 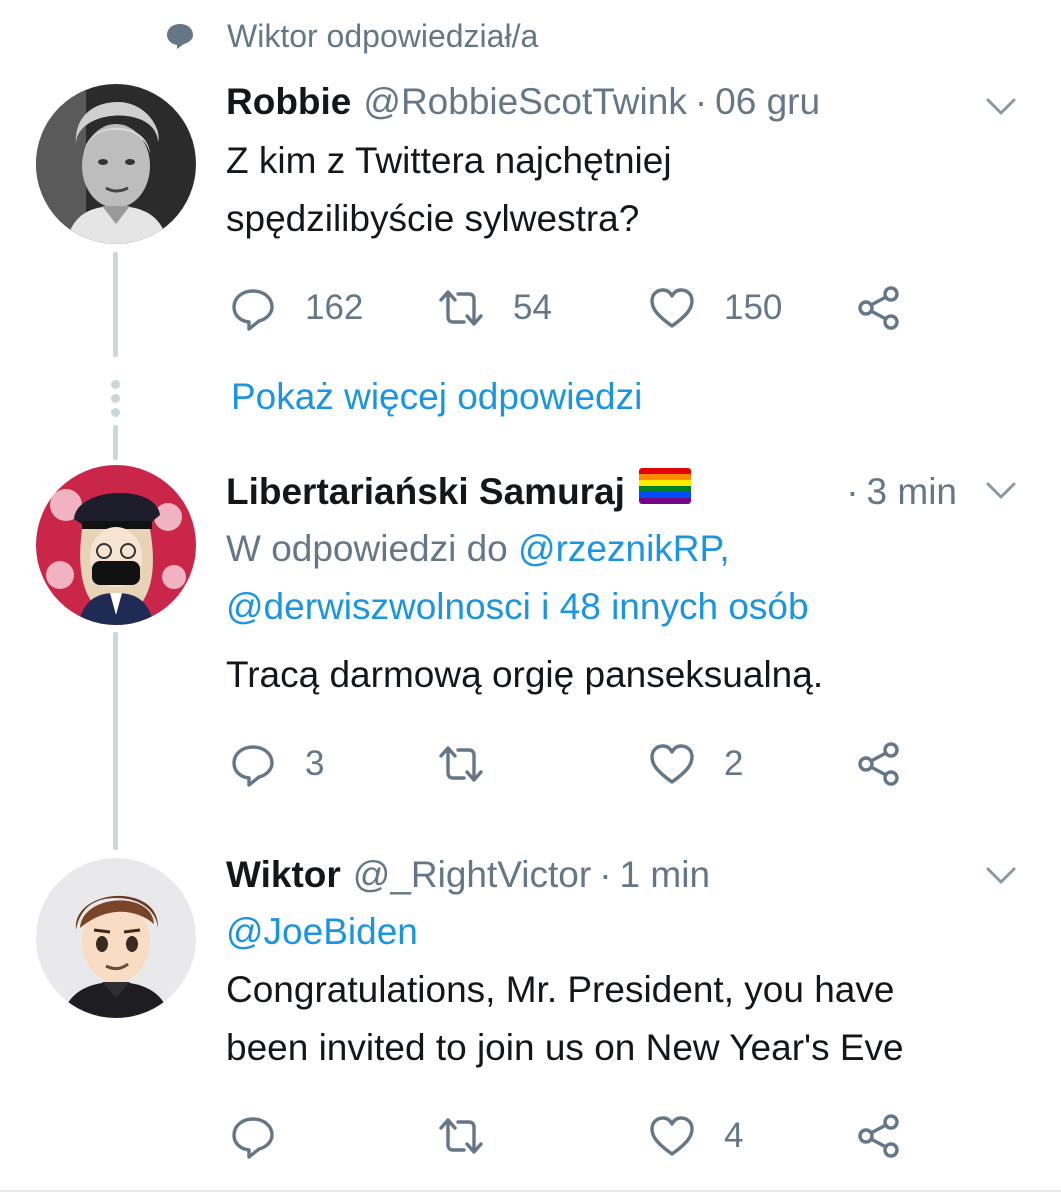 What do you see at coordinates (383, 35) in the screenshot?
I see `context-text: Wiktor odpowiedział/a` at bounding box center [383, 35].